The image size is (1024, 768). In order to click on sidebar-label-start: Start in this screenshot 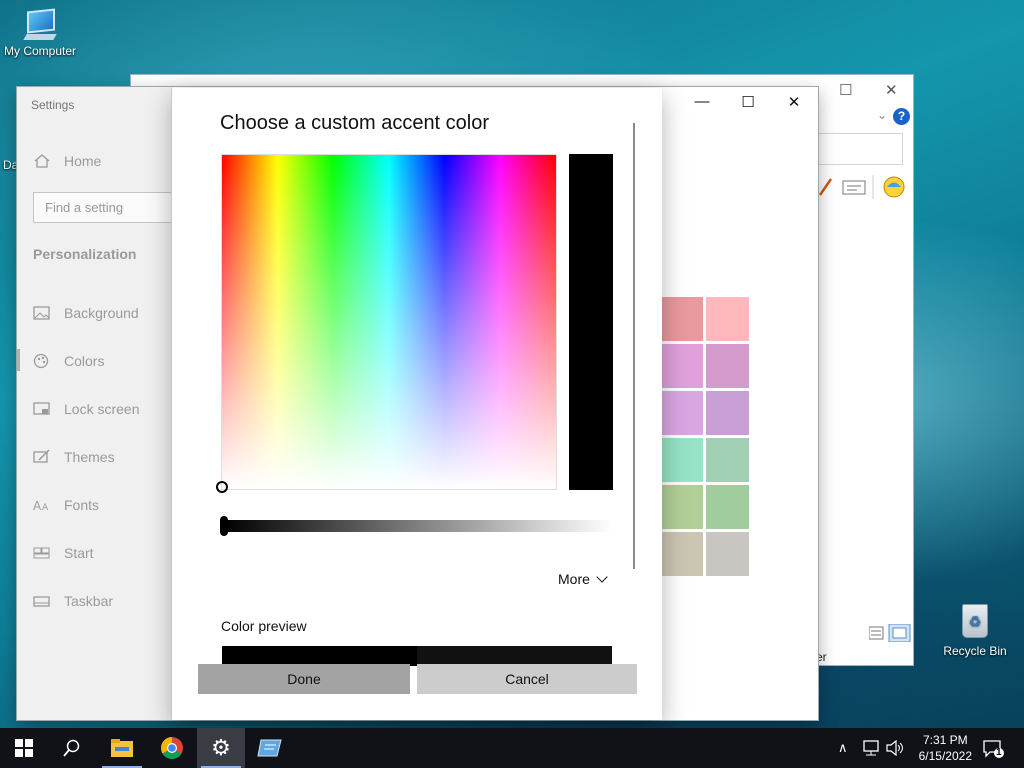, I will do `click(79, 553)`.